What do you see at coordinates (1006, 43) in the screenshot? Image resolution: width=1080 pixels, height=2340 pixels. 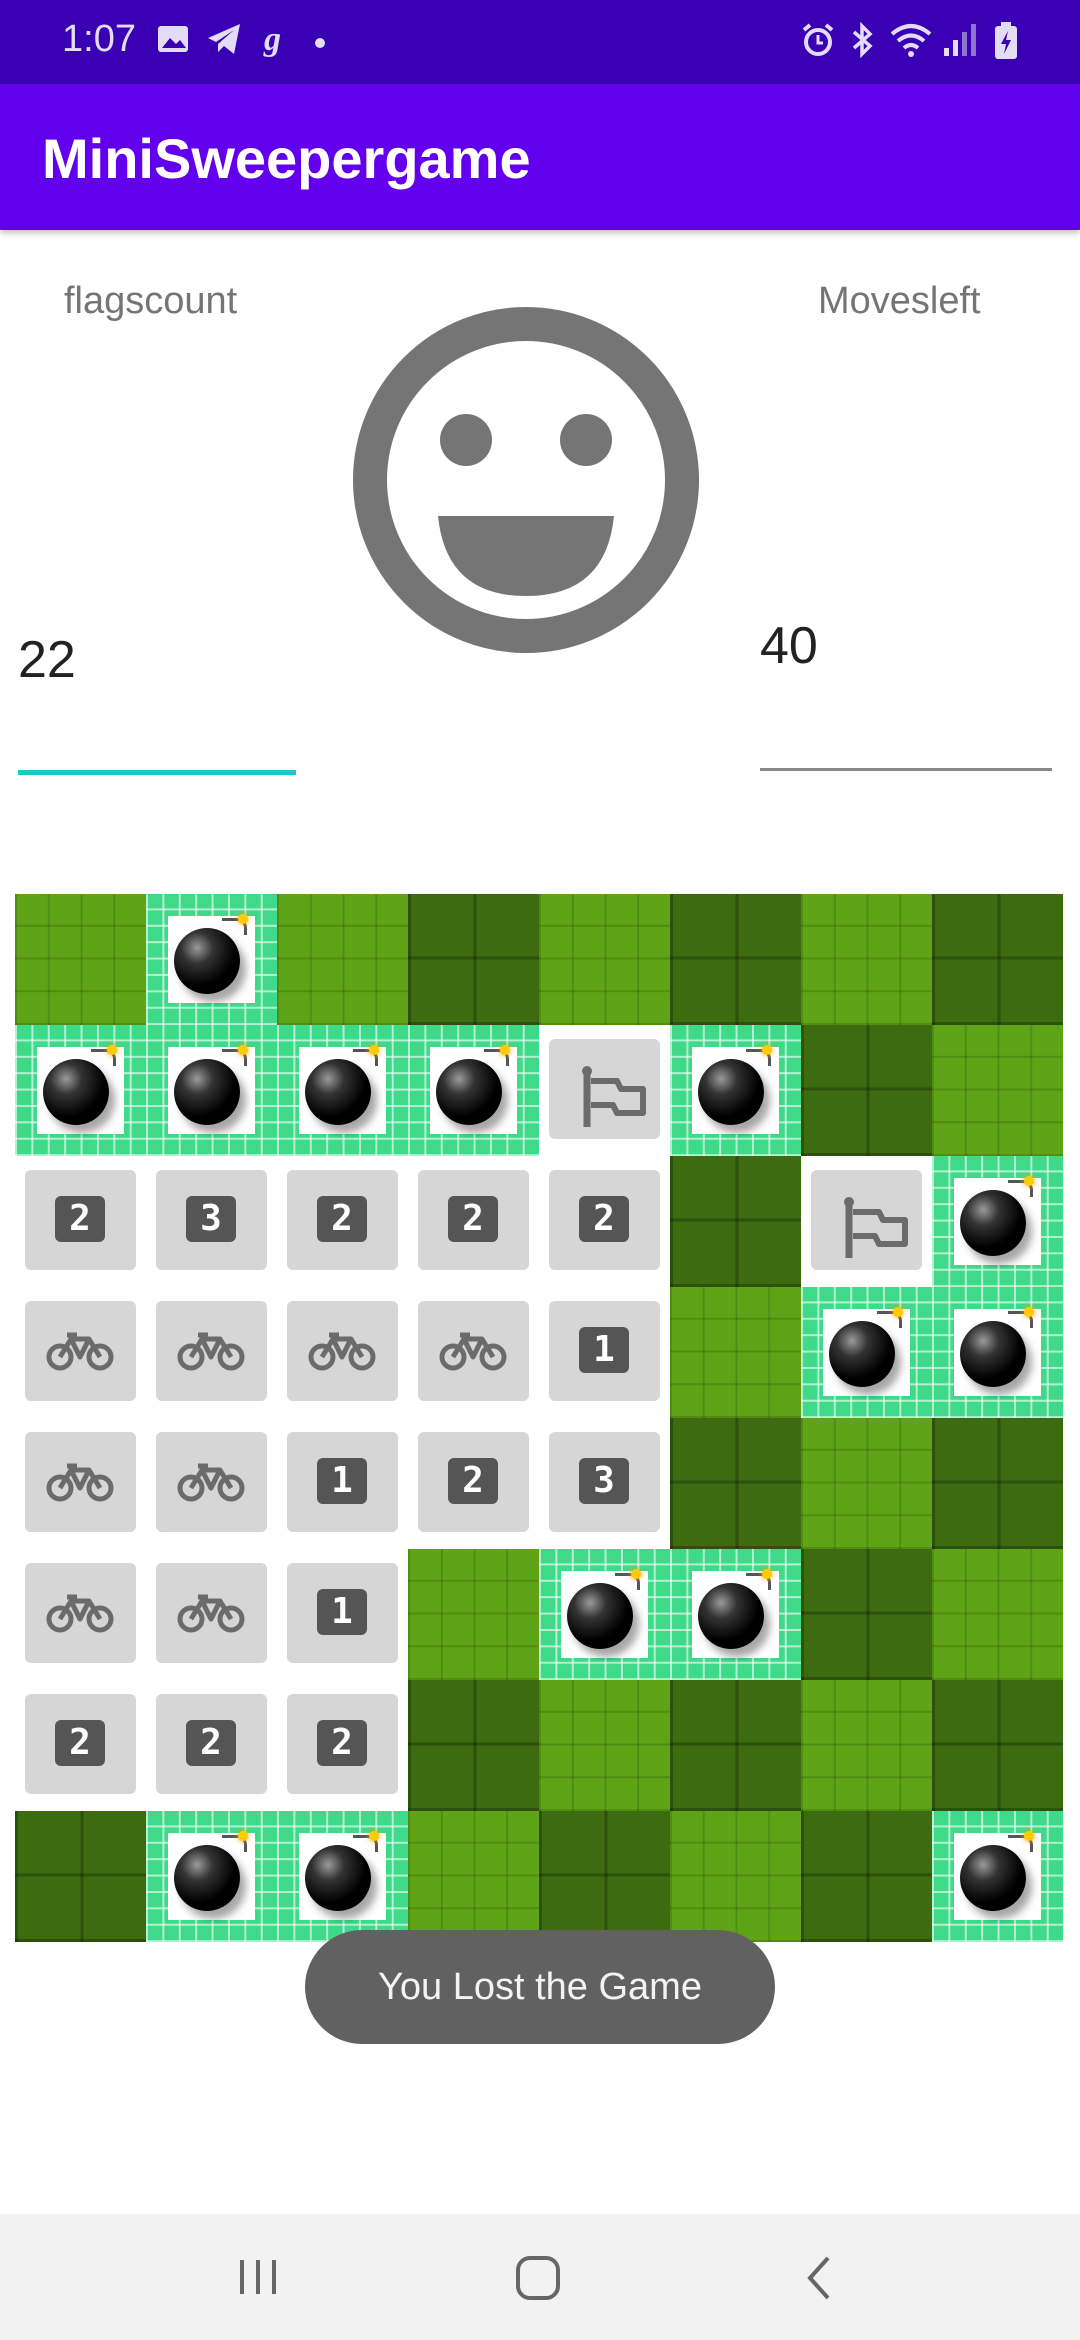 I see `battery-charging-icon` at bounding box center [1006, 43].